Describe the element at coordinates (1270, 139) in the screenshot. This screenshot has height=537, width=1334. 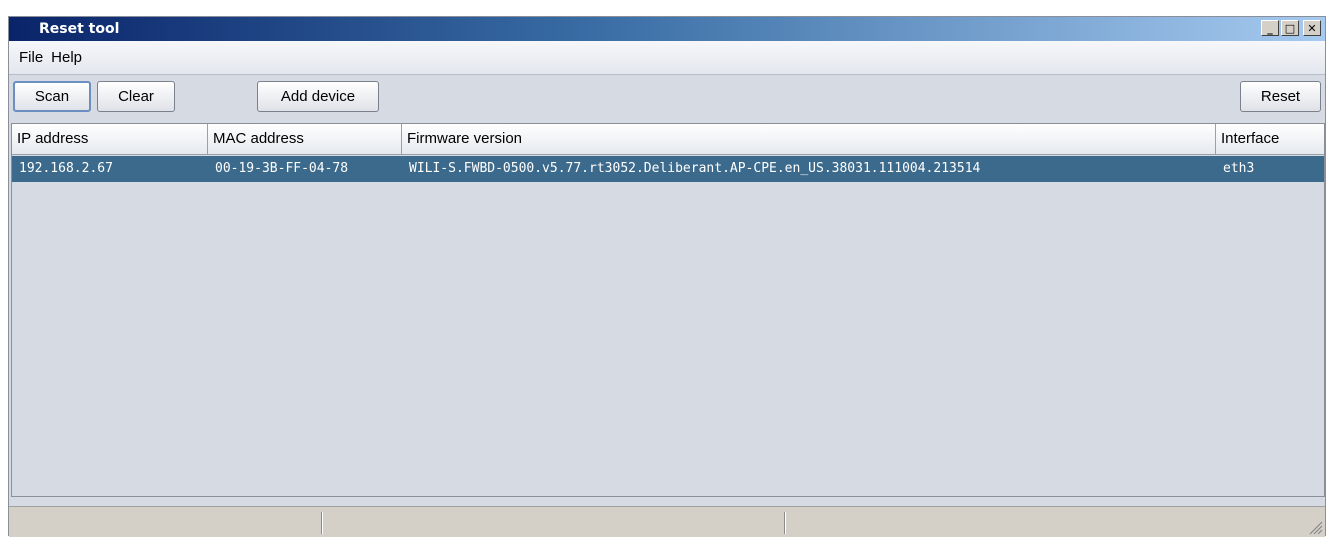
I see `column-header-interface: Interface` at that location.